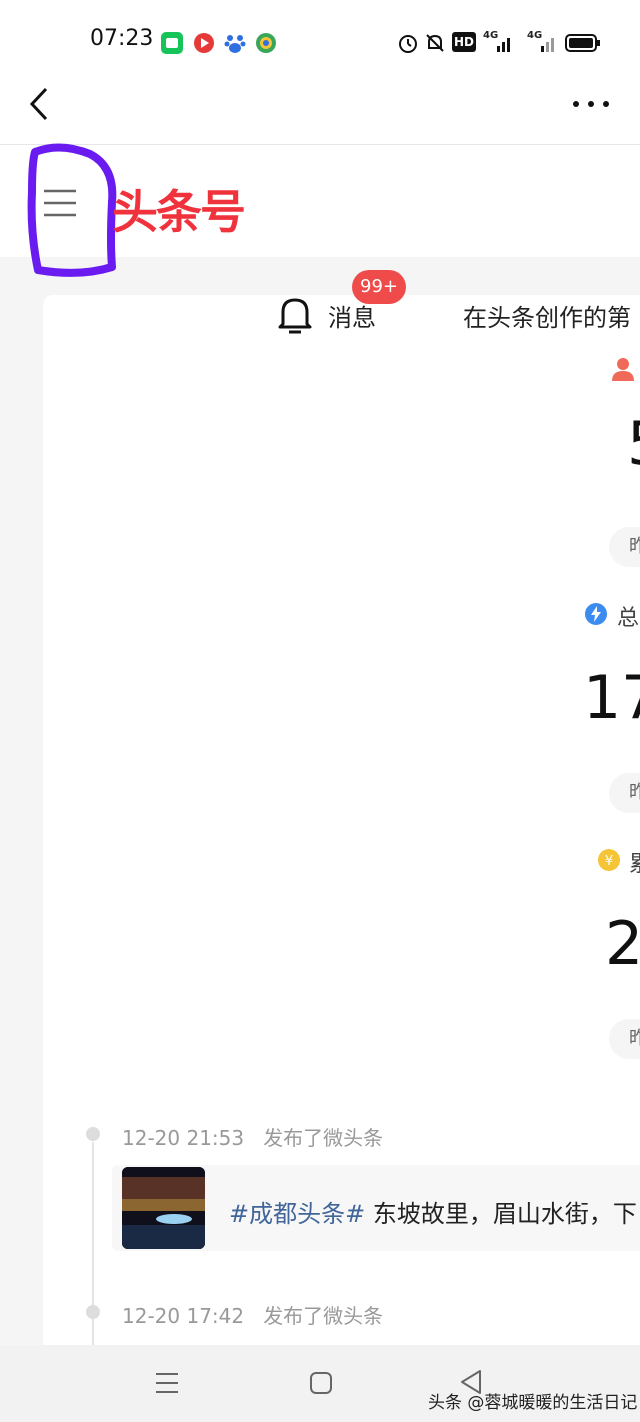  Describe the element at coordinates (633, 444) in the screenshot. I see `stat-value: 5` at that location.